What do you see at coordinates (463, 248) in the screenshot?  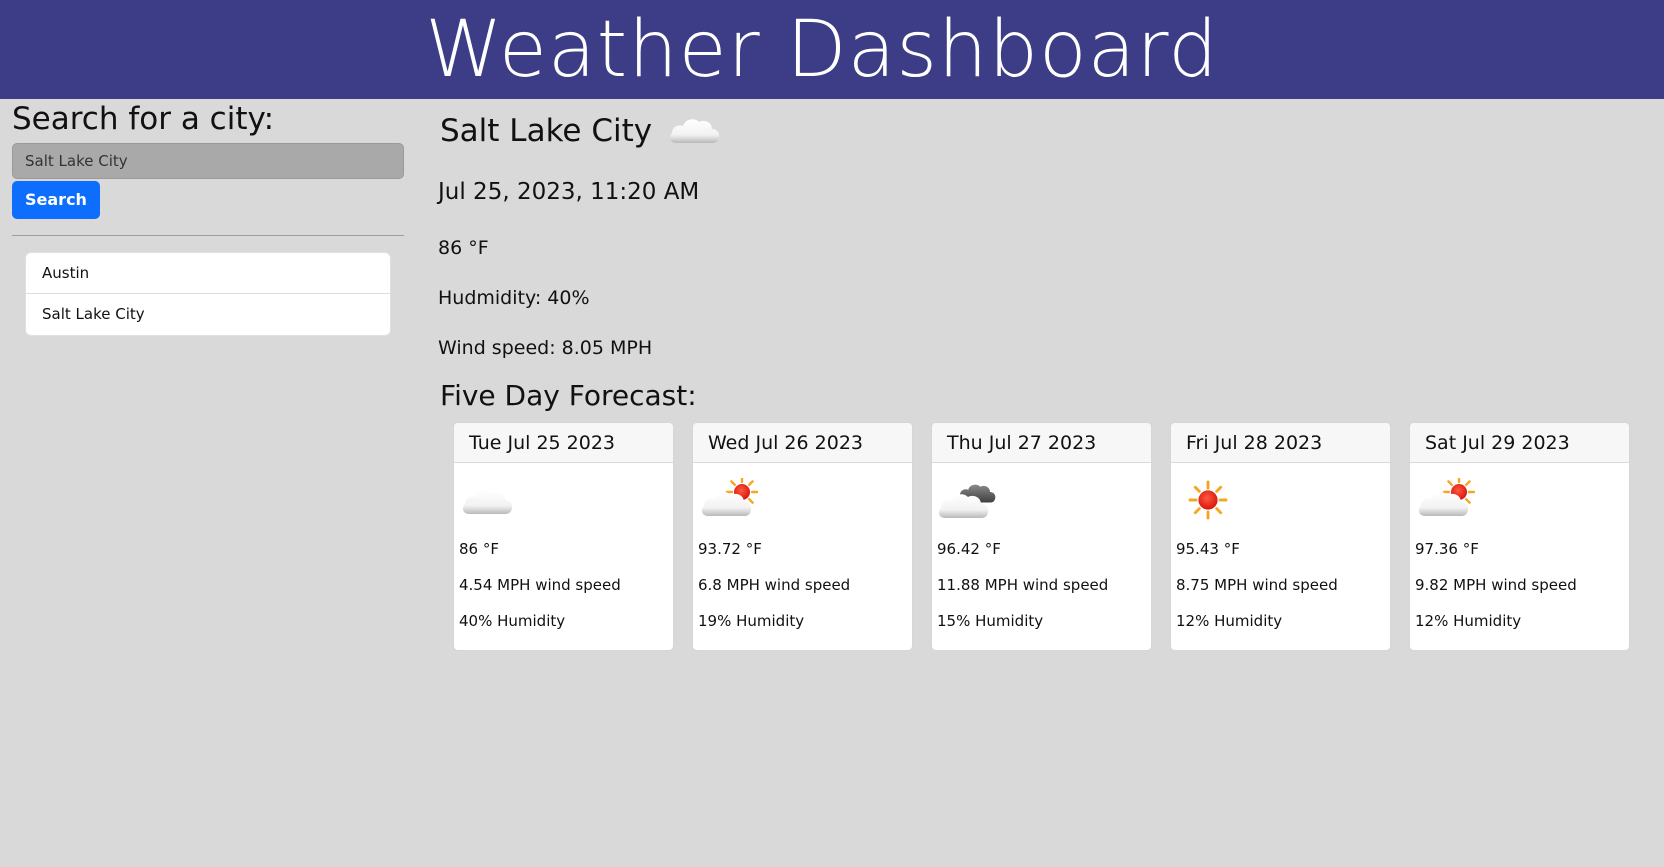 I see `current-temperature: 86 °F` at bounding box center [463, 248].